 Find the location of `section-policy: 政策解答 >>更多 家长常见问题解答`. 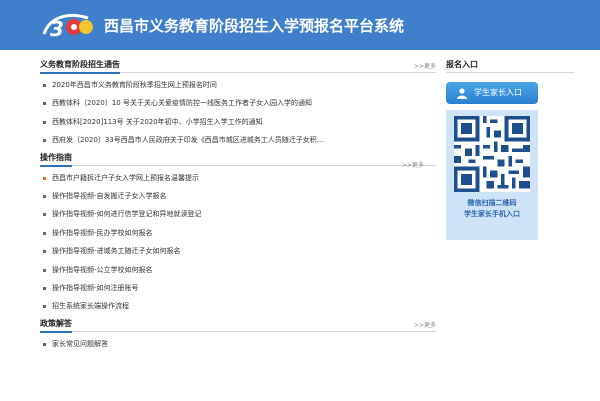

section-policy: 政策解答 >>更多 家长常见问题解答 is located at coordinates (238, 335).